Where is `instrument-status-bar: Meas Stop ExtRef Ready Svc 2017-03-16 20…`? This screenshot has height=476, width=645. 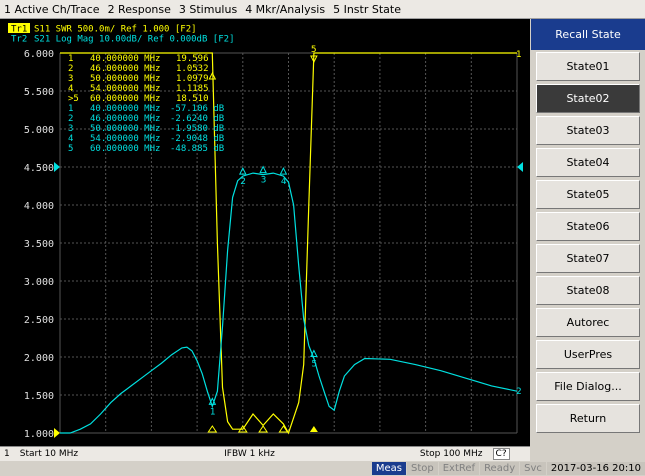 instrument-status-bar: Meas Stop ExtRef Ready Svc 2017-03-16 20… is located at coordinates (322, 468).